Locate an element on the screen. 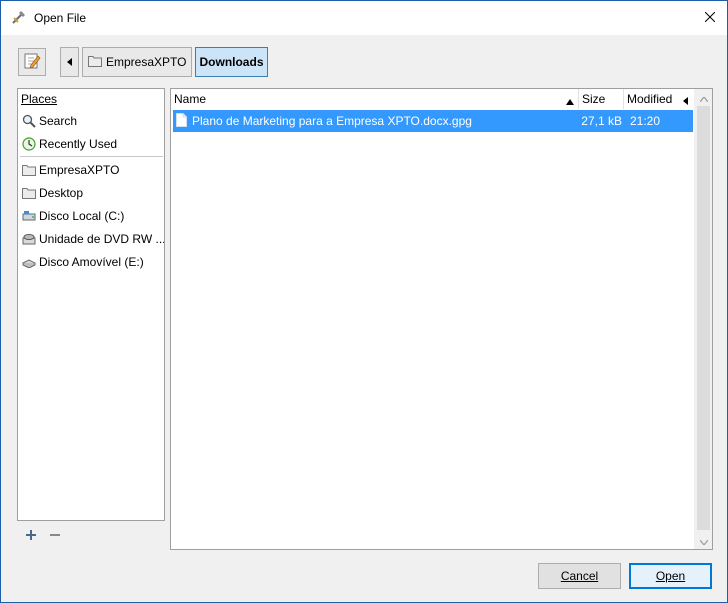 This screenshot has height=603, width=728. places-actions is located at coordinates (41, 536).